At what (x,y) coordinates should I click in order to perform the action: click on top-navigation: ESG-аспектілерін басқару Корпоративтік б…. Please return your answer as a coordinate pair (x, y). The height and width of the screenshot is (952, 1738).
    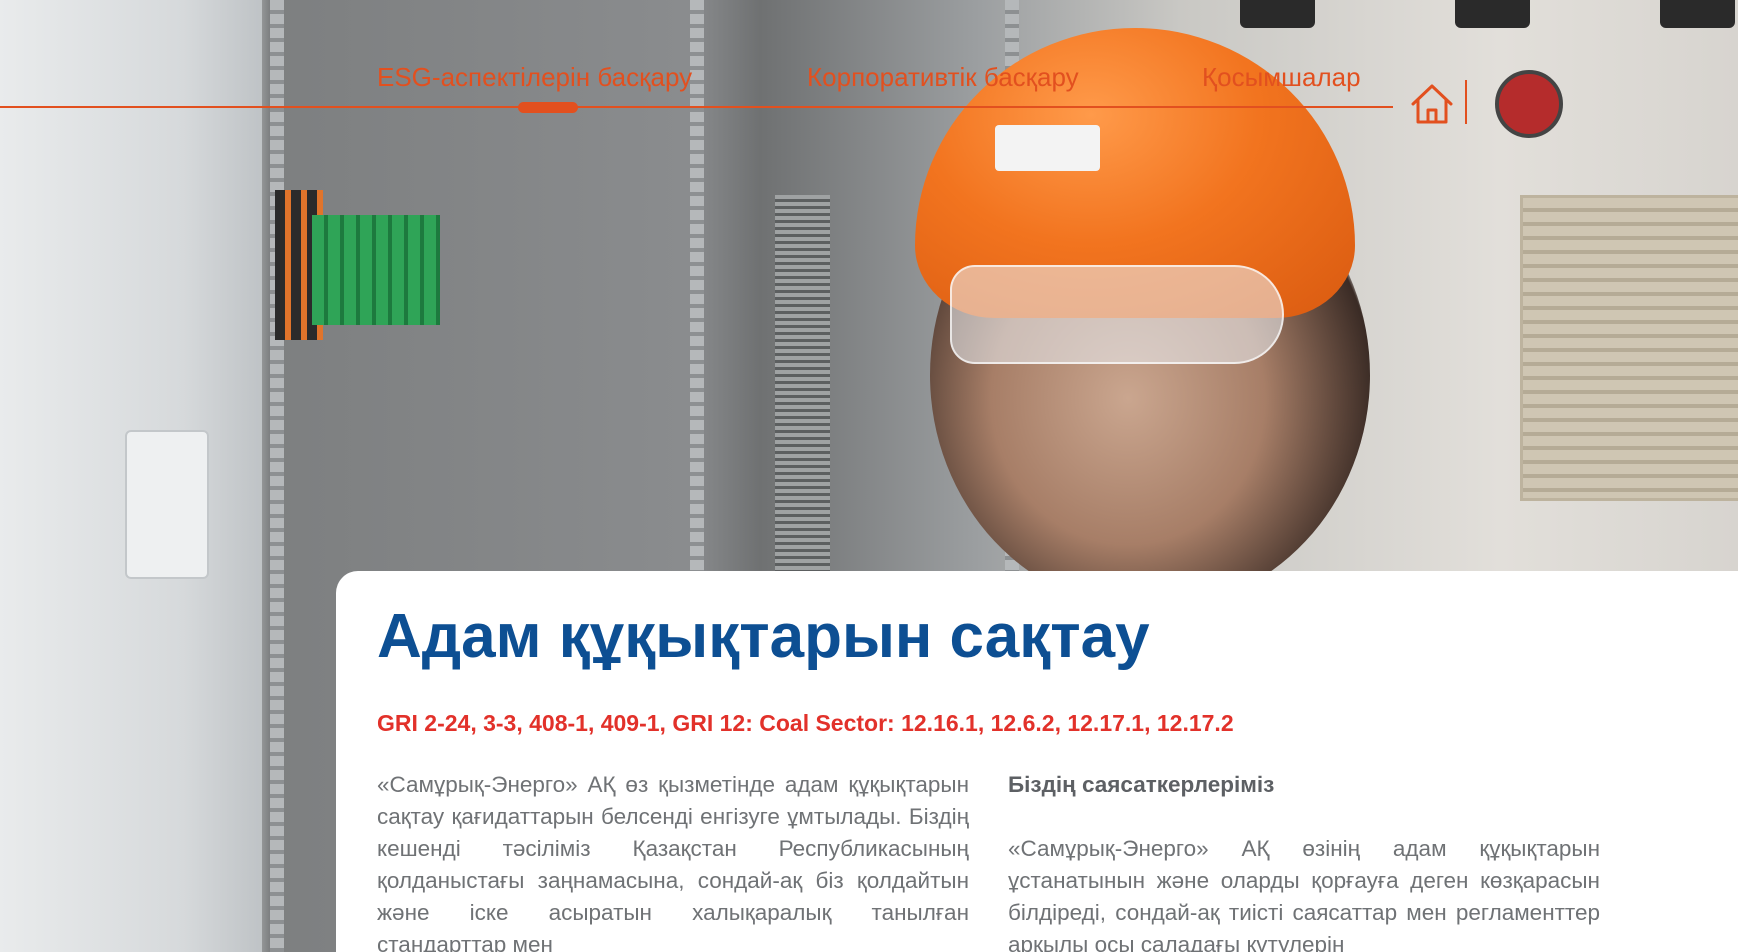
    Looking at the image, I should click on (869, 65).